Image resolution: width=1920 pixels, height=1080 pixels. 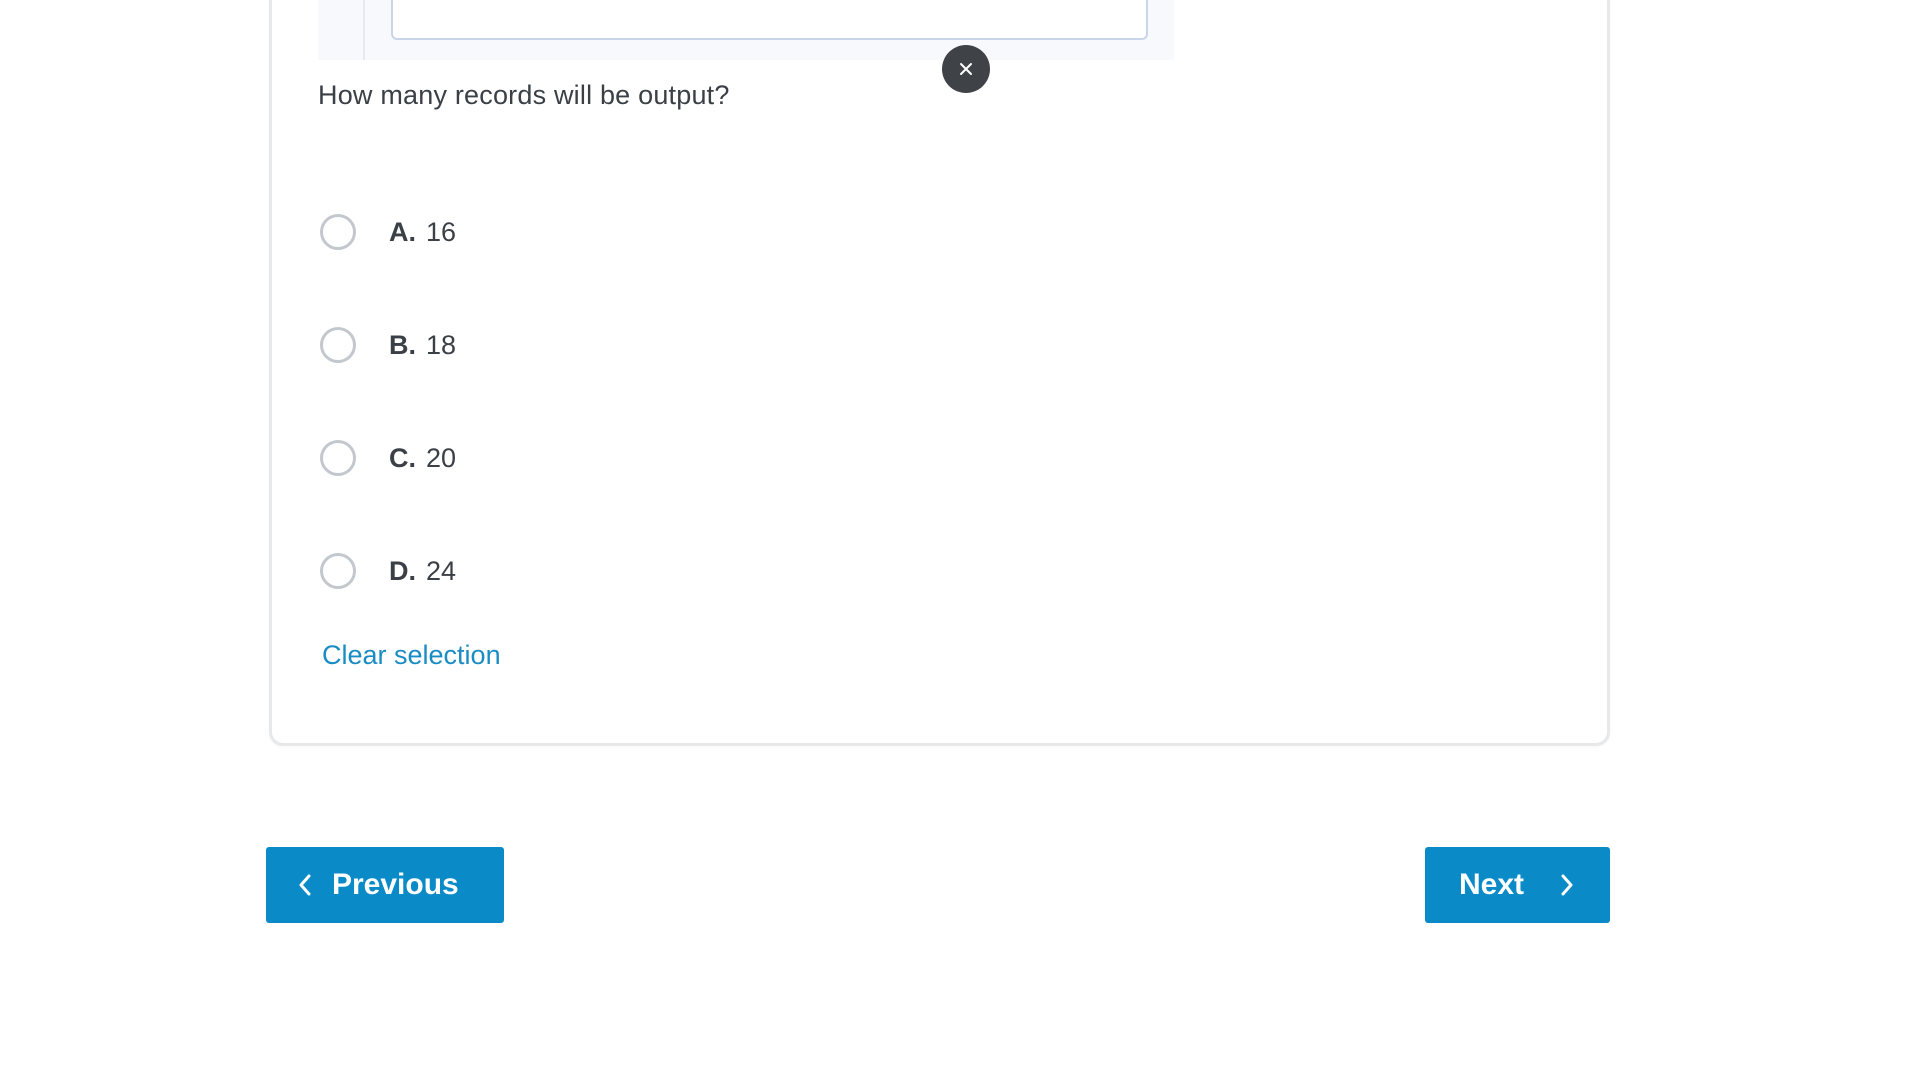 What do you see at coordinates (1567, 885) in the screenshot?
I see `chevron-right-icon` at bounding box center [1567, 885].